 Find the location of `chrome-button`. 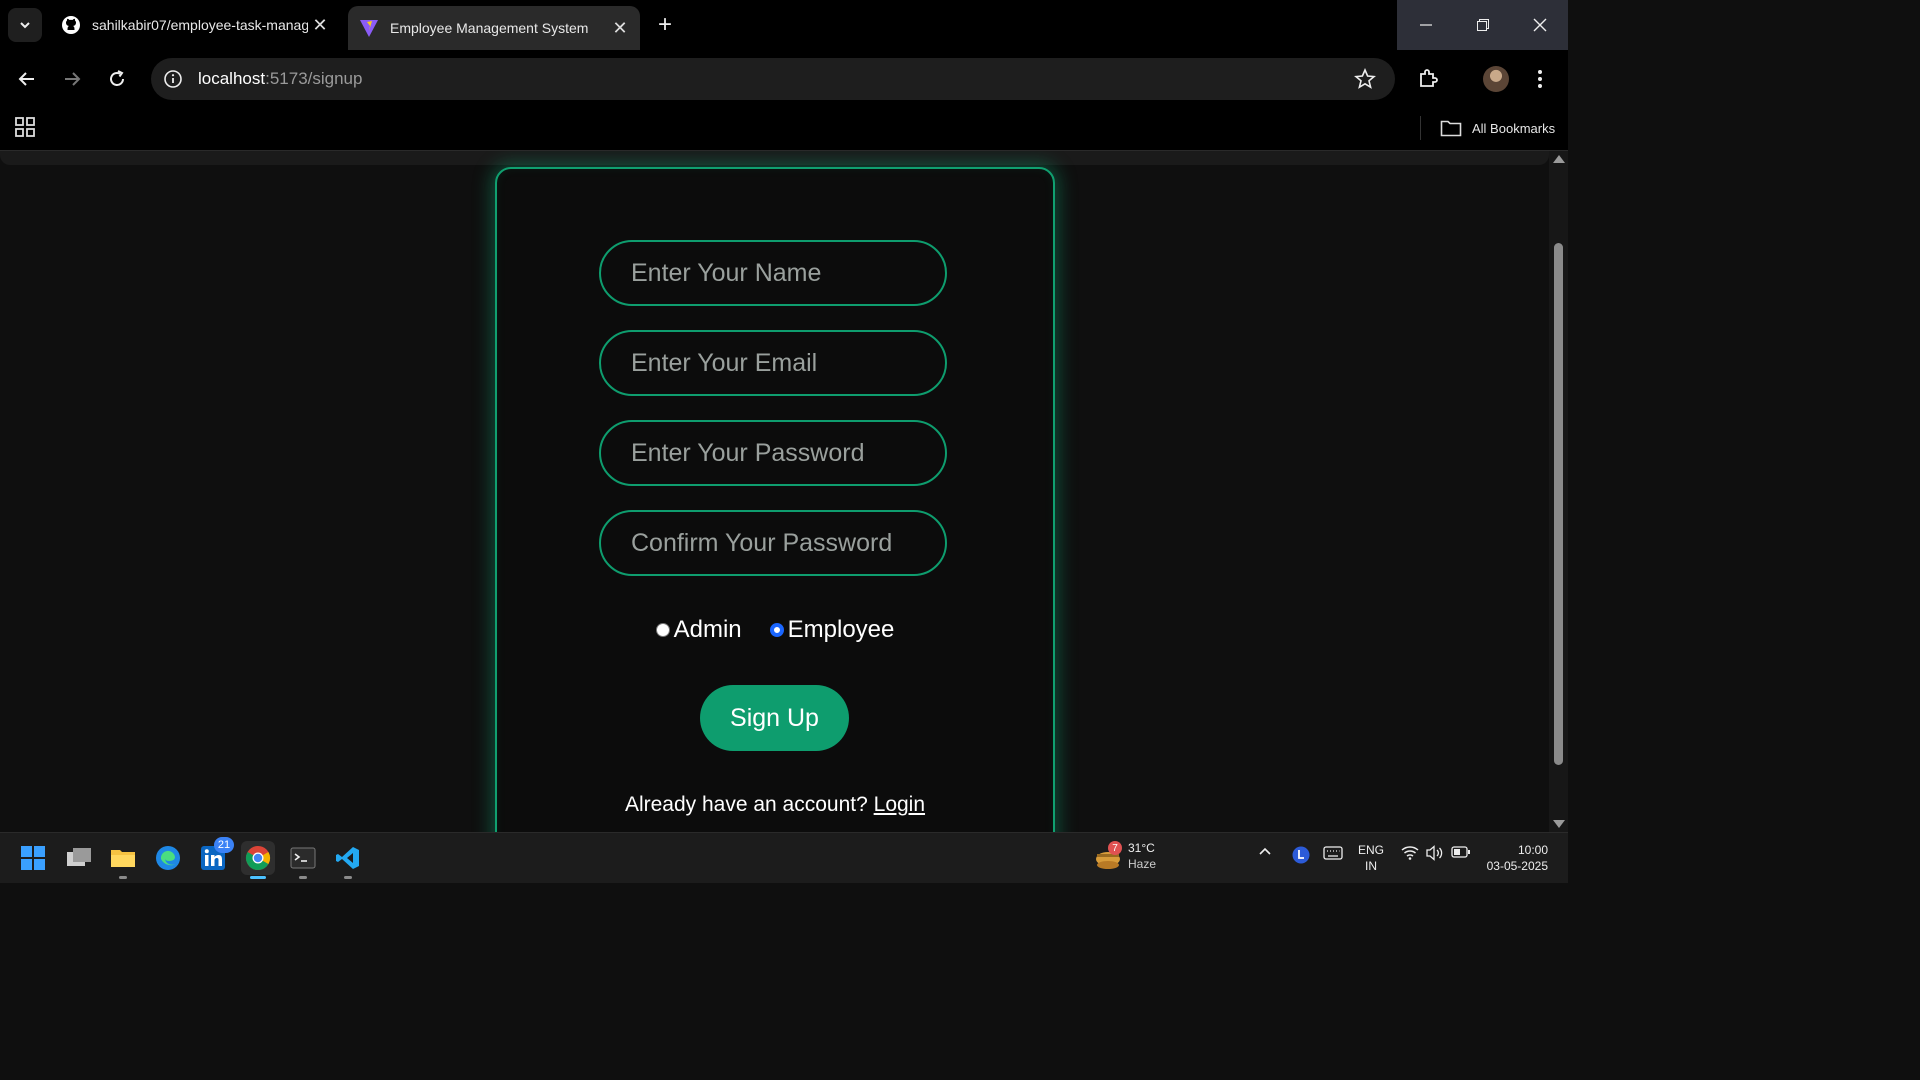

chrome-button is located at coordinates (258, 860).